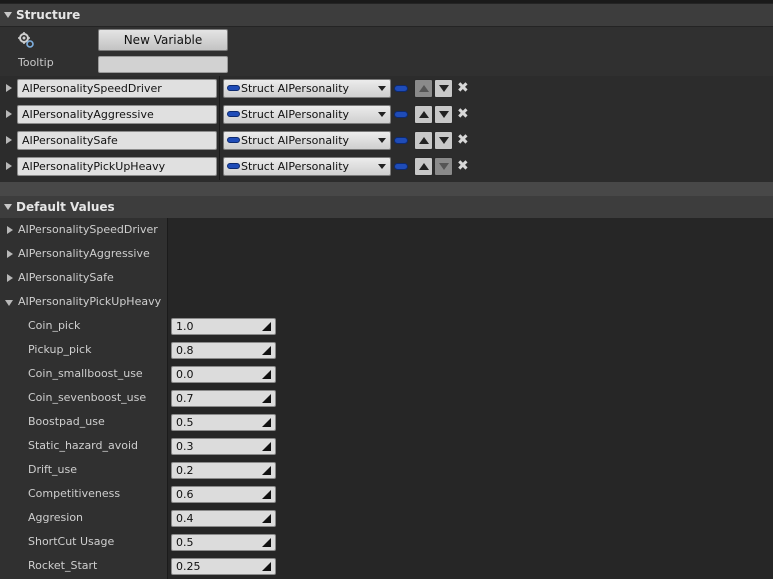 This screenshot has height=579, width=773. I want to click on property-value: 0.3, so click(185, 446).